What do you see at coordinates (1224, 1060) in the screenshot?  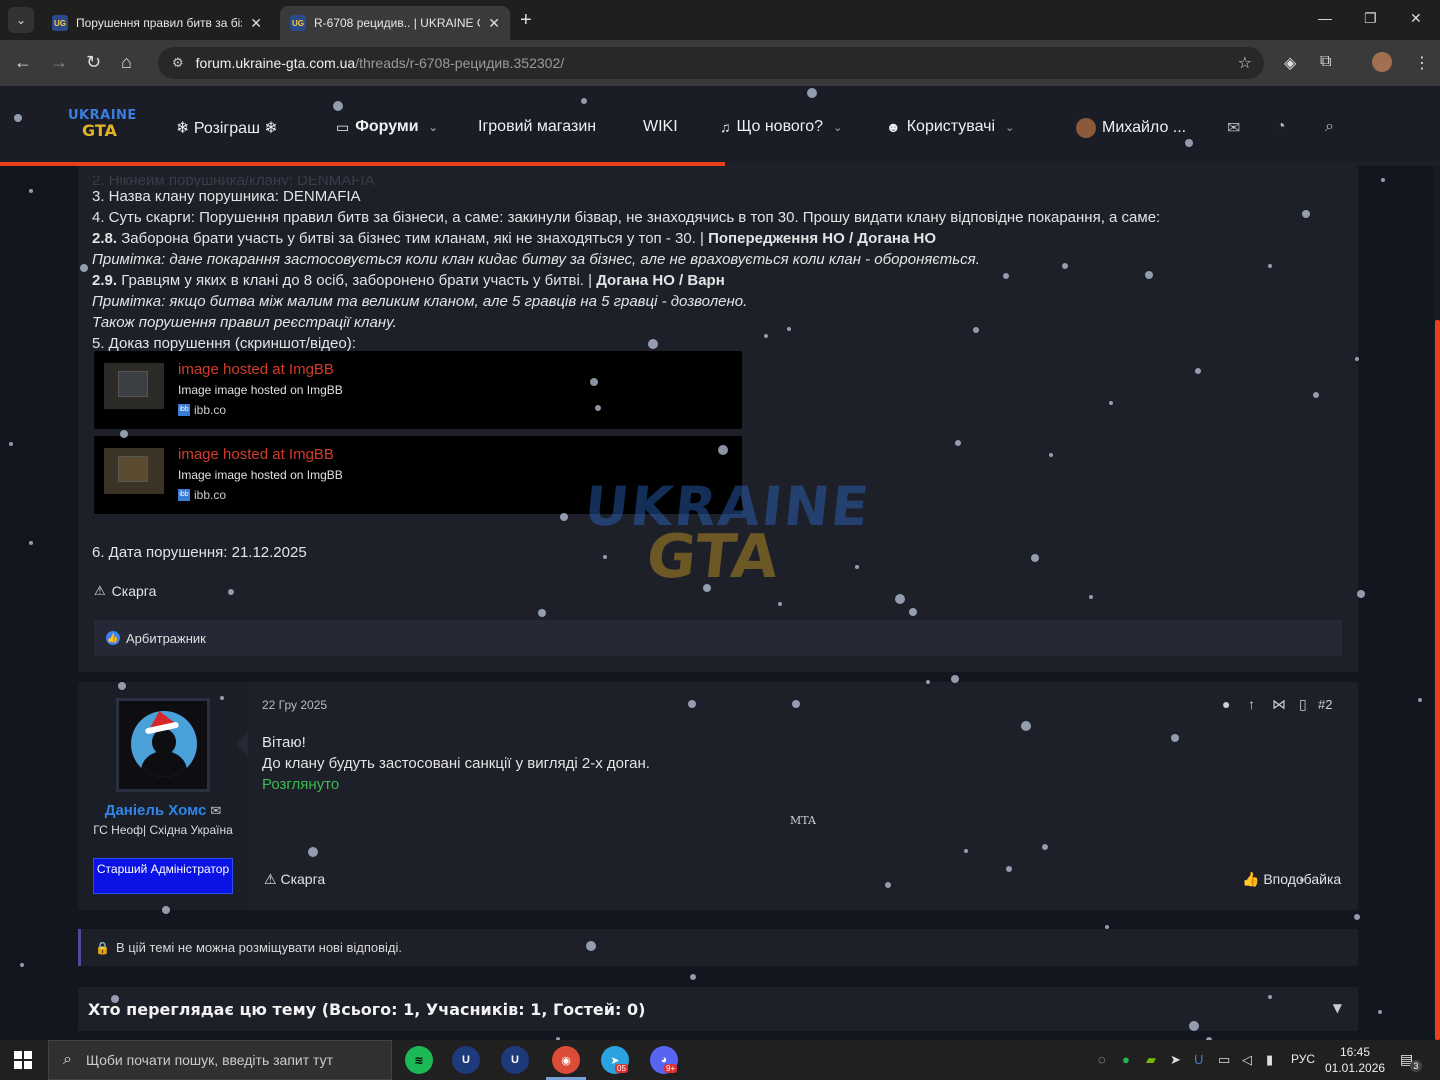 I see `network-icon: ▭` at bounding box center [1224, 1060].